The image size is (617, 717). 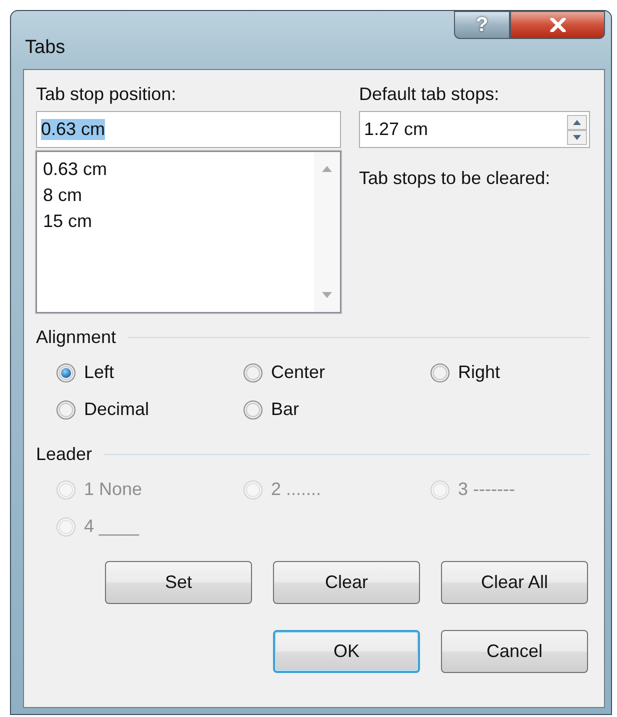 I want to click on dialog-button: Cancel, so click(x=514, y=651).